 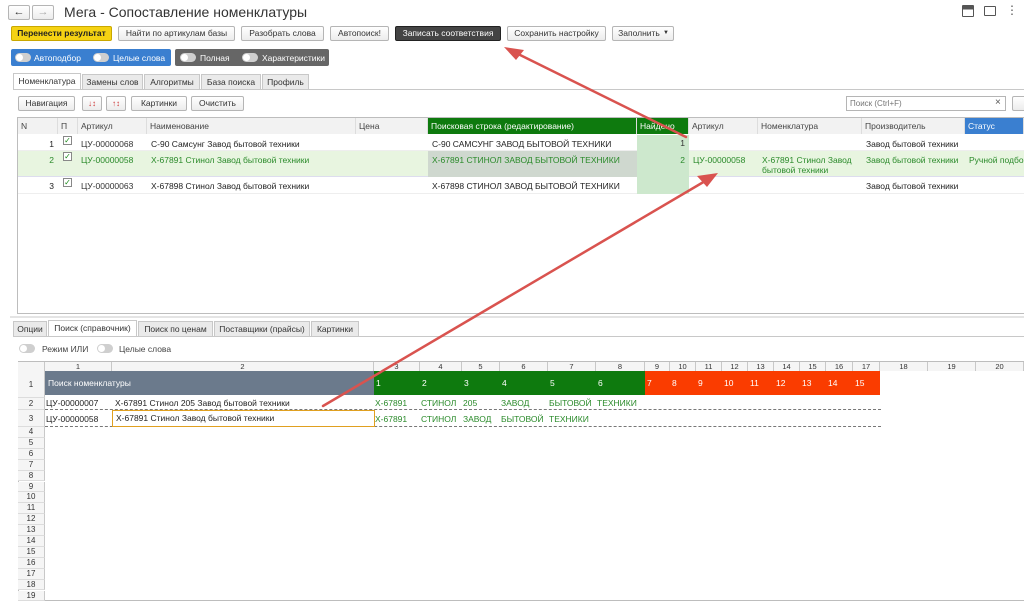 What do you see at coordinates (231, 81) in the screenshot?
I see `tab-search-base: База поиска` at bounding box center [231, 81].